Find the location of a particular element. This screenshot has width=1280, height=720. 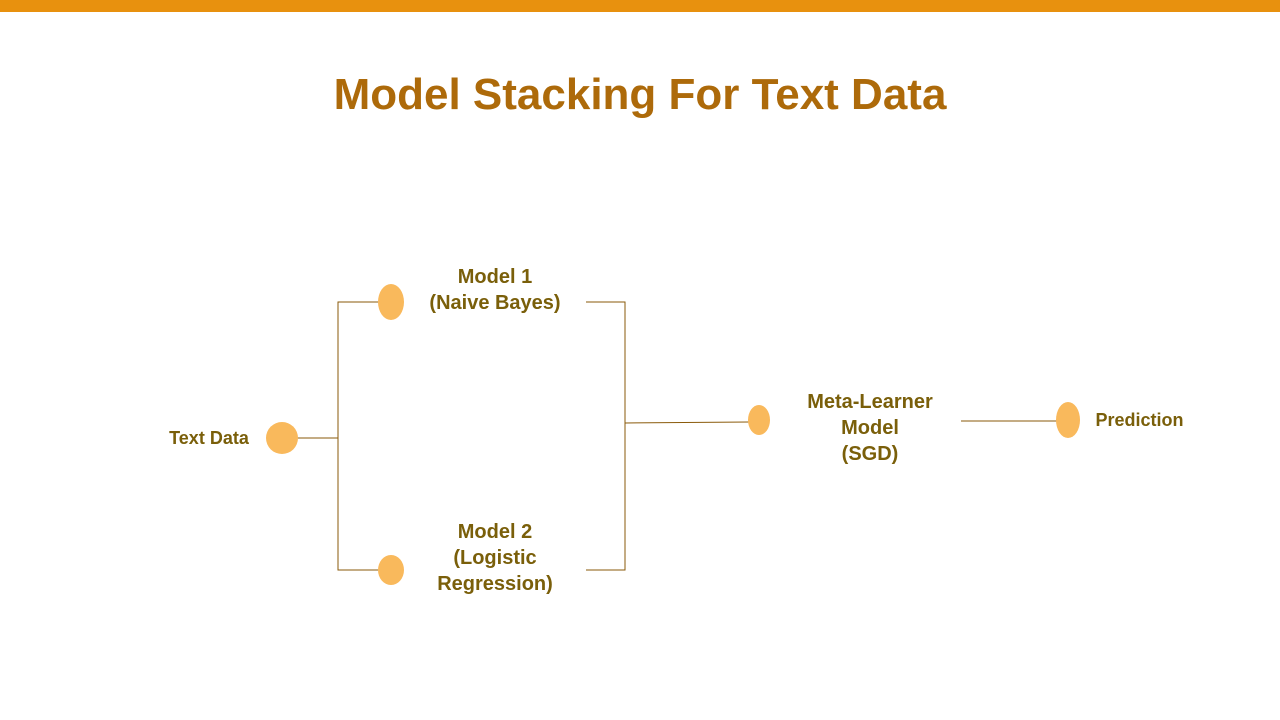

label-meta-learner-line-1: Meta-Learner is located at coordinates (870, 402).